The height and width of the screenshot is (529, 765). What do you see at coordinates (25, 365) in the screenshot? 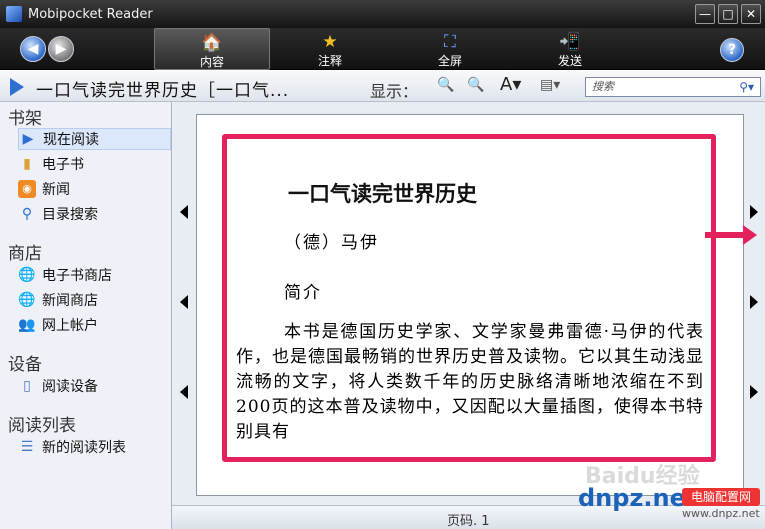
I see `section-devices: 设备` at bounding box center [25, 365].